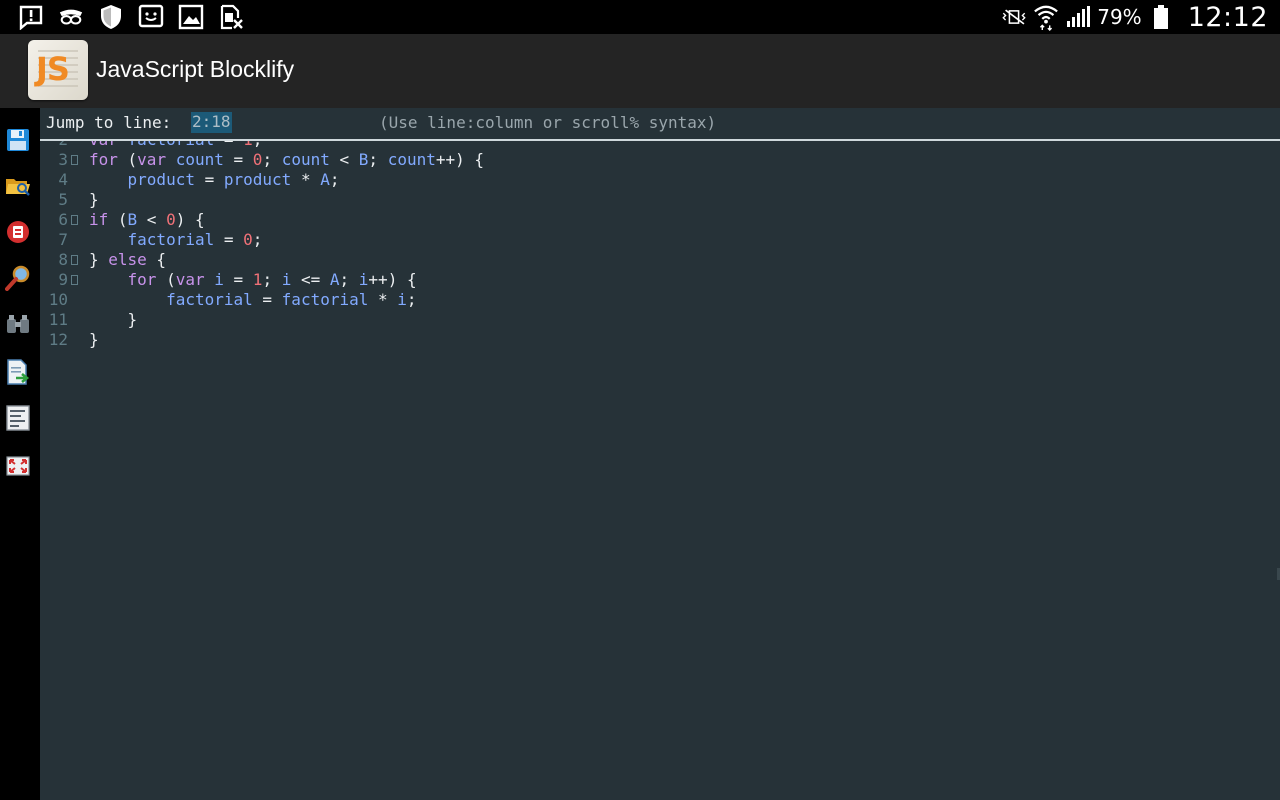  What do you see at coordinates (99, 219) in the screenshot?
I see `code-token: if` at bounding box center [99, 219].